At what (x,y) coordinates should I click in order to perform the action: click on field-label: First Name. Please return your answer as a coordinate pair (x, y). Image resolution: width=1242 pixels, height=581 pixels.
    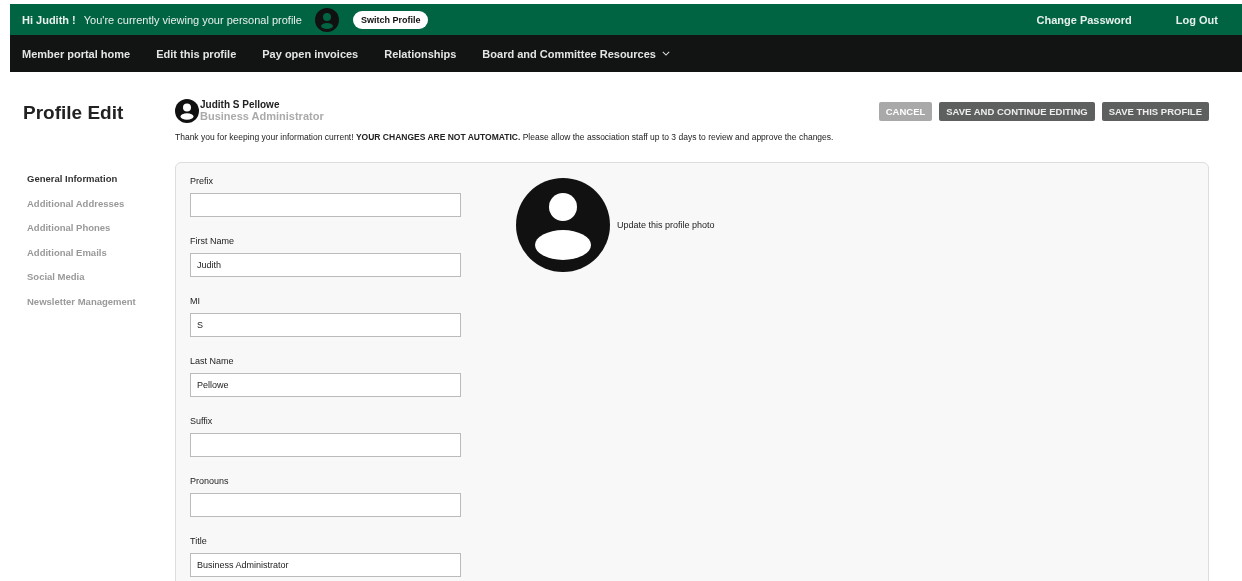
    Looking at the image, I should click on (212, 241).